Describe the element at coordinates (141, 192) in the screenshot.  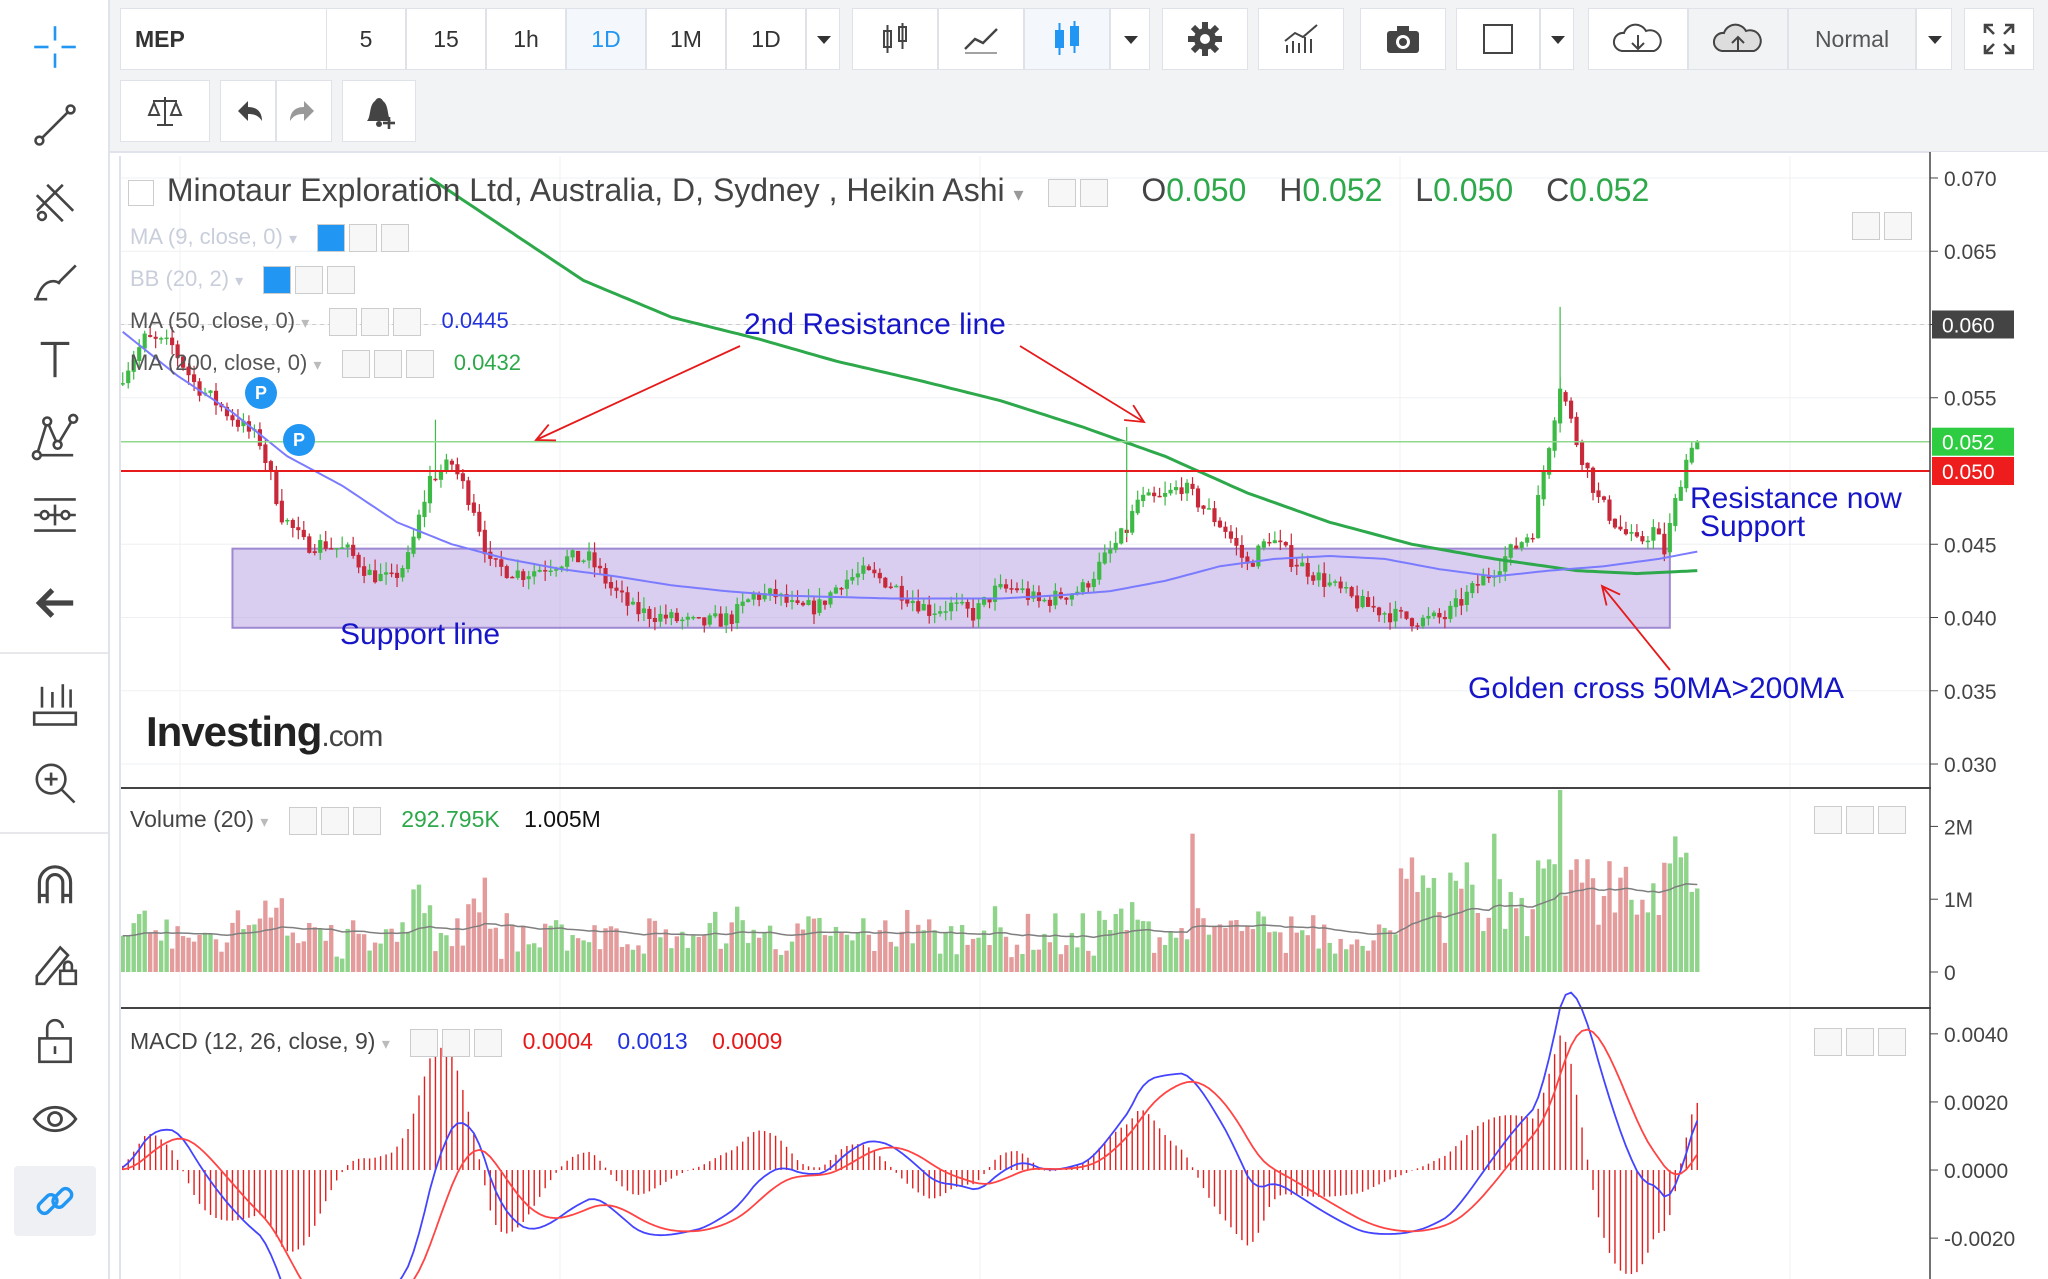
I see `collapse-icon` at that location.